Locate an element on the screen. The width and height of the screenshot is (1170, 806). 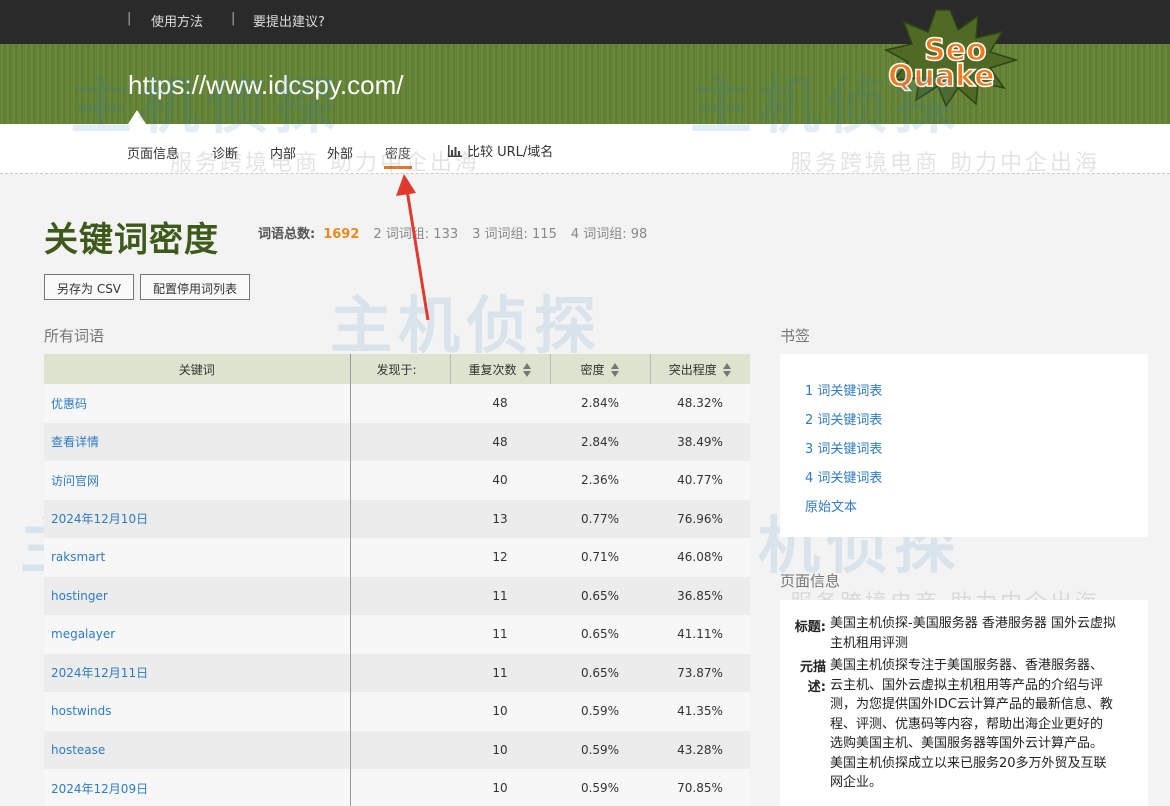
seoquake-logo: Seo Quake is located at coordinates (950, 58).